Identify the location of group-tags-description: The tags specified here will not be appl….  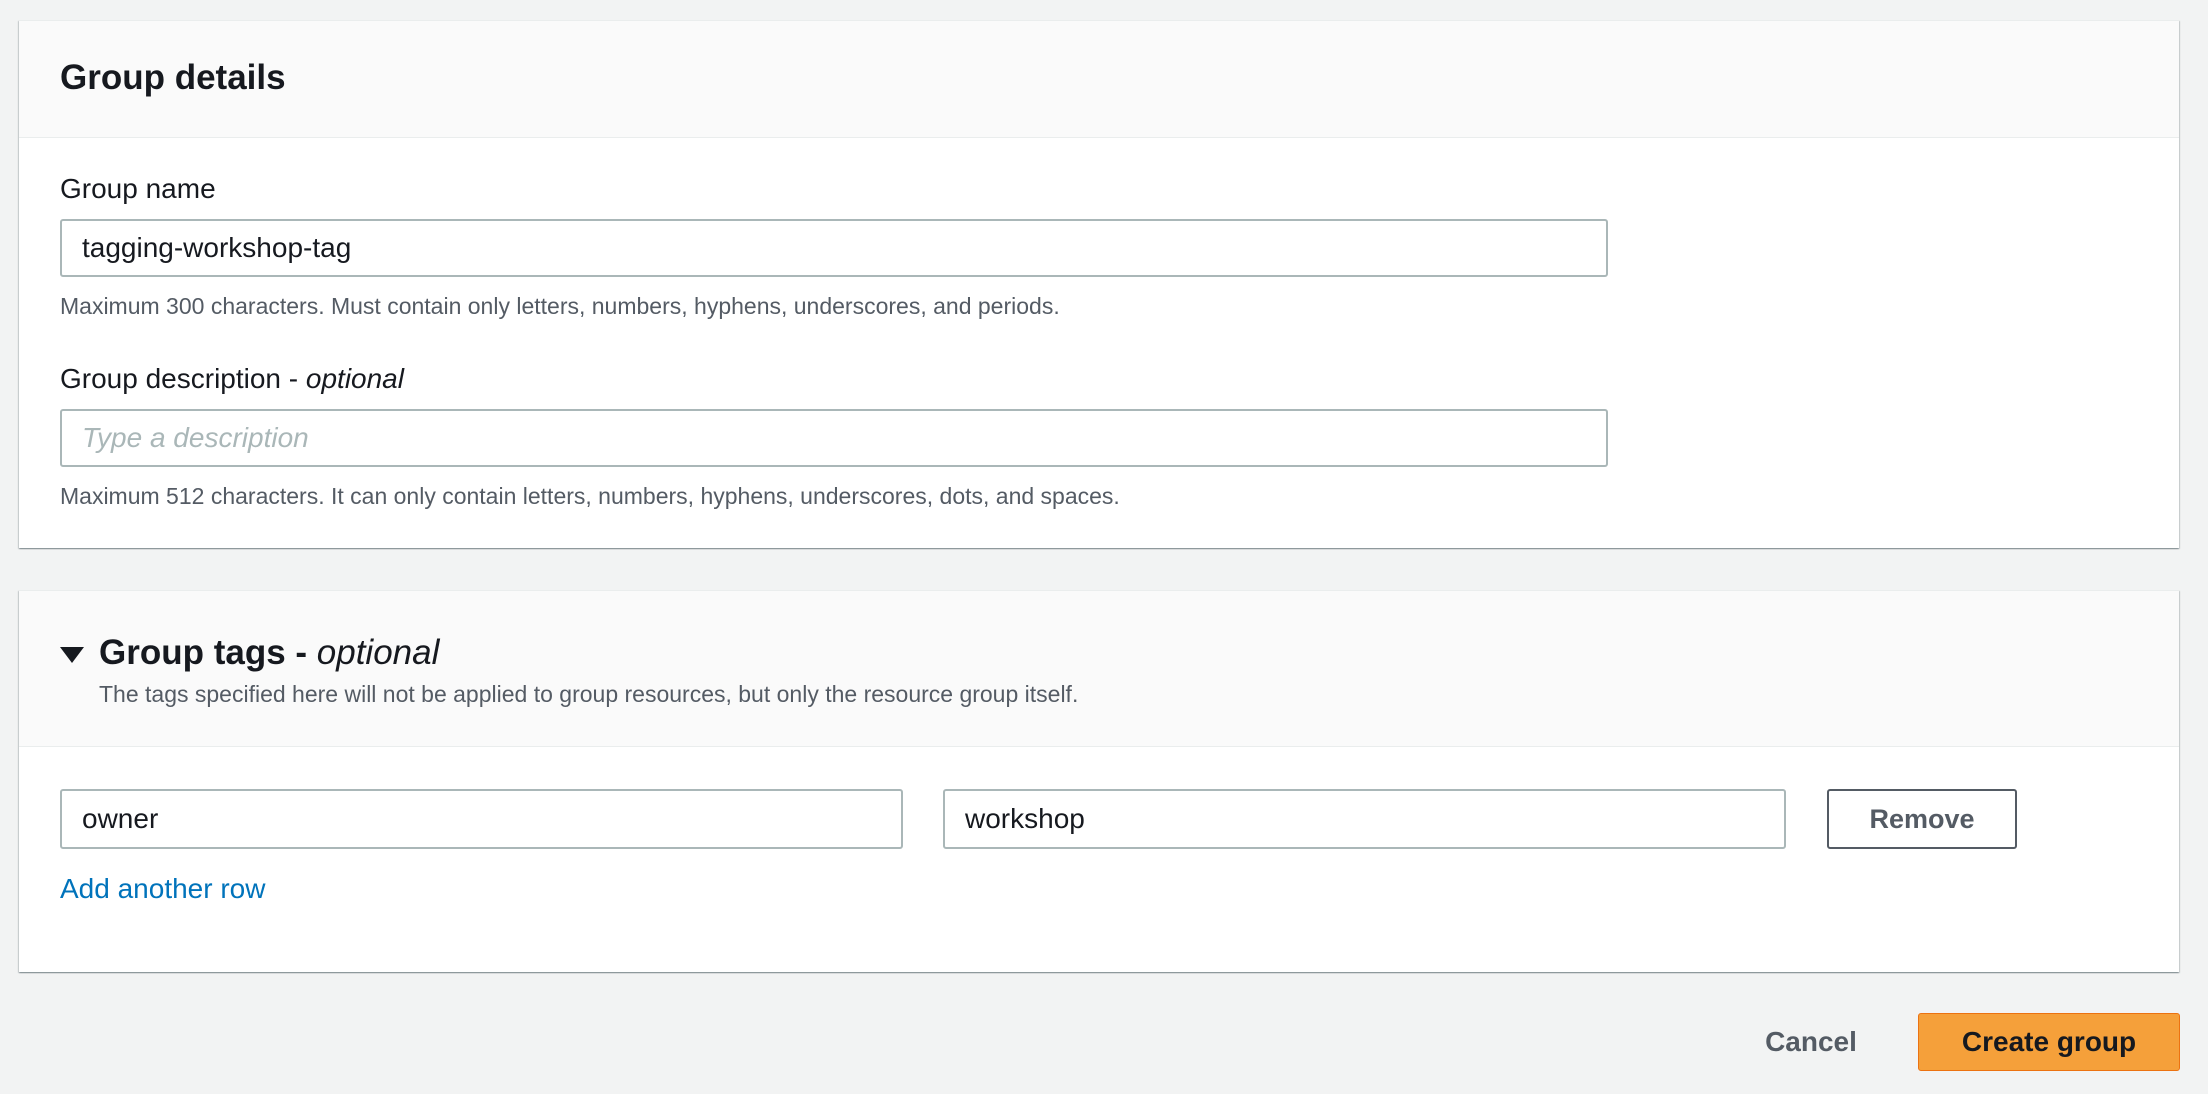
(589, 694).